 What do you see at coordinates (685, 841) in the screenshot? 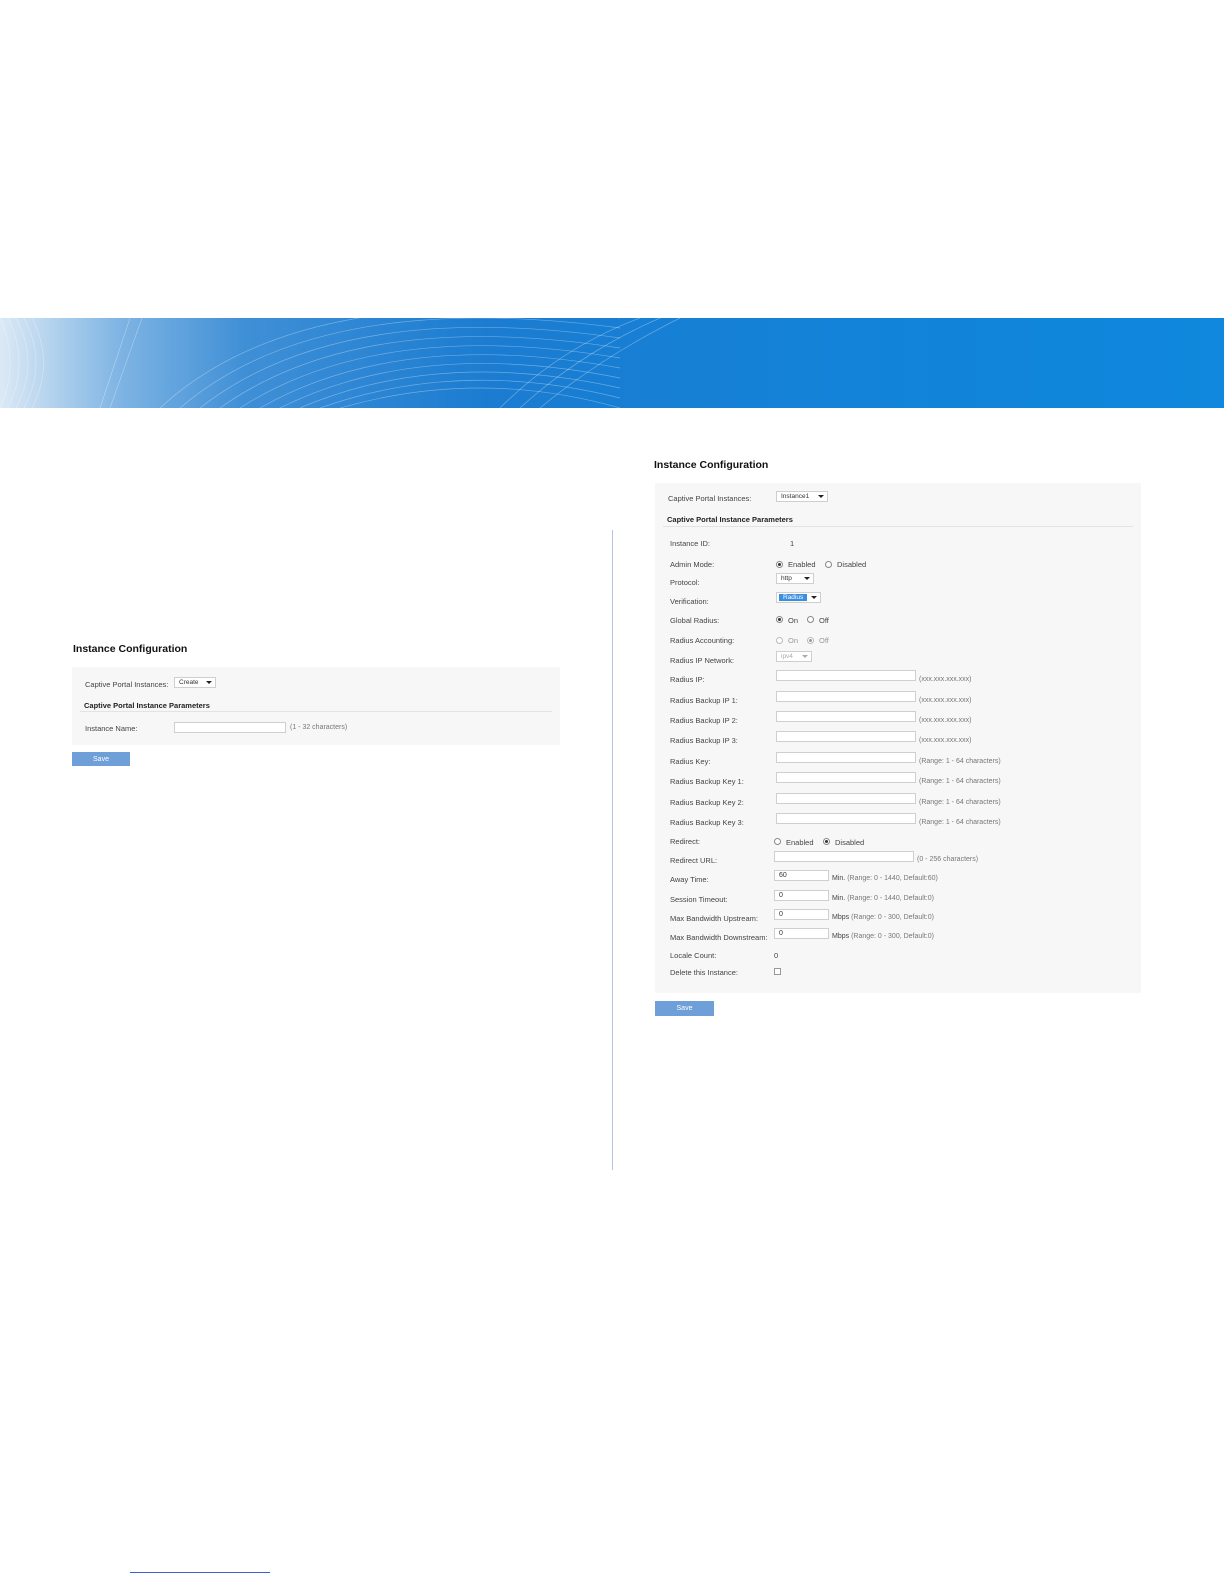
I see `redirect-label: Redirect:` at bounding box center [685, 841].